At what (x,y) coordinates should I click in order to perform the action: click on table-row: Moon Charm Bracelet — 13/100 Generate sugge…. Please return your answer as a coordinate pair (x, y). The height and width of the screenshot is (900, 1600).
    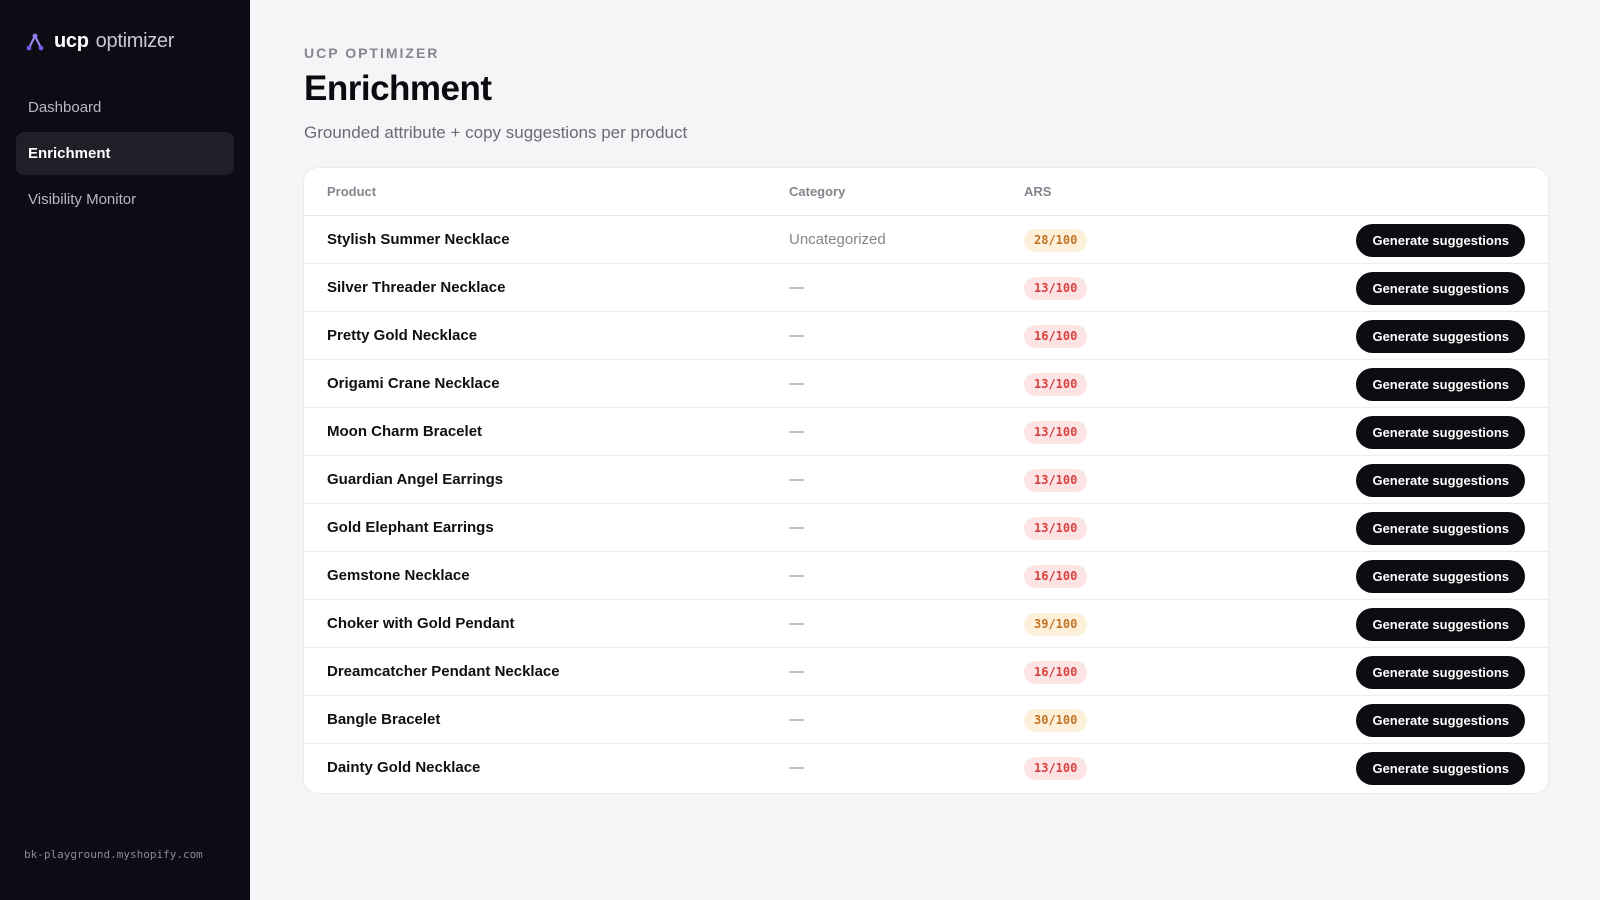
    Looking at the image, I should click on (926, 432).